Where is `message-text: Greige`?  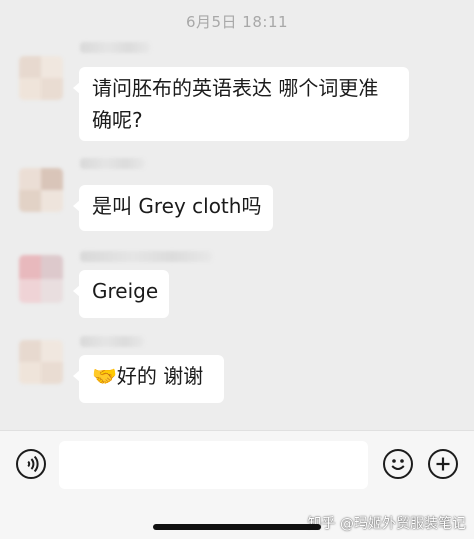
message-text: Greige is located at coordinates (125, 291).